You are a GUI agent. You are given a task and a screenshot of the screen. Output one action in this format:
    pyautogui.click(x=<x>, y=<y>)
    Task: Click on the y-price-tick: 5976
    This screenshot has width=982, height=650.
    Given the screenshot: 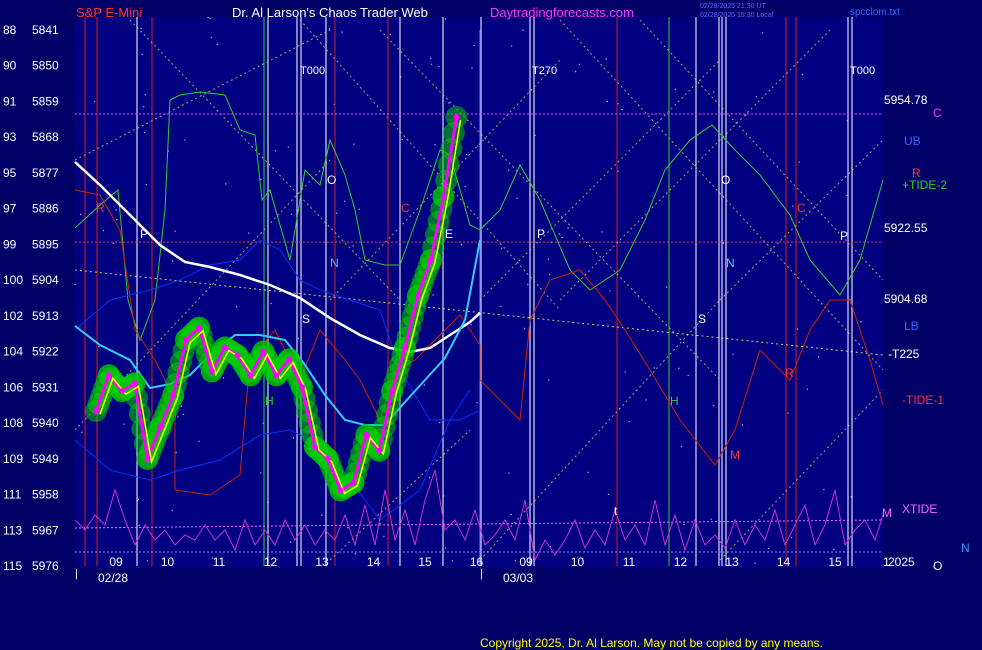 What is the action you would take?
    pyautogui.click(x=45, y=566)
    